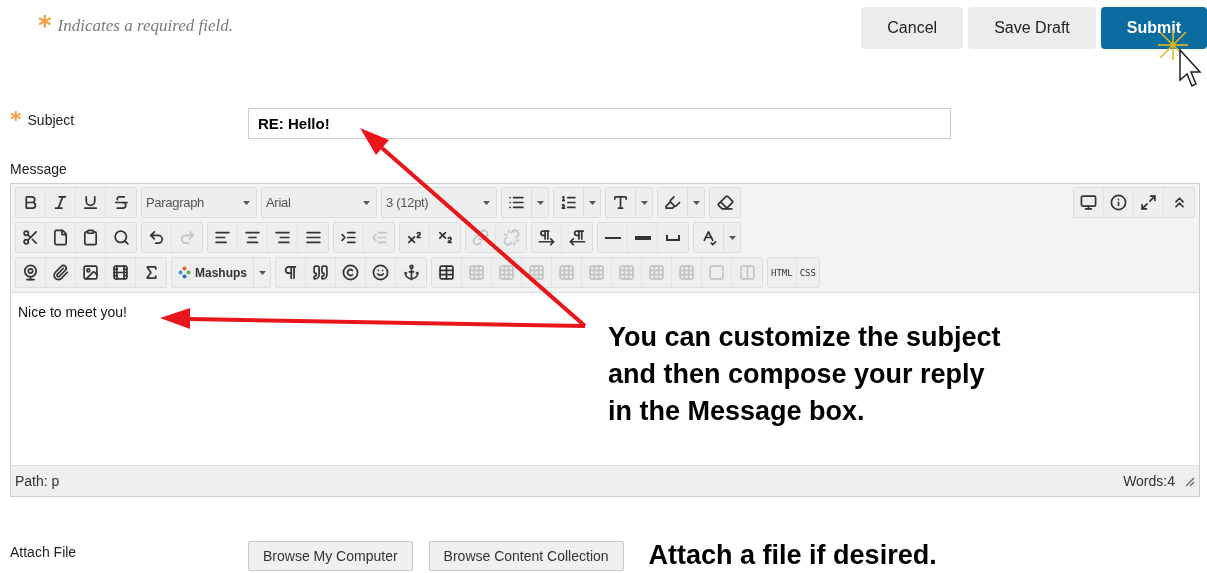  What do you see at coordinates (278, 202) in the screenshot?
I see `select-value: Arial` at bounding box center [278, 202].